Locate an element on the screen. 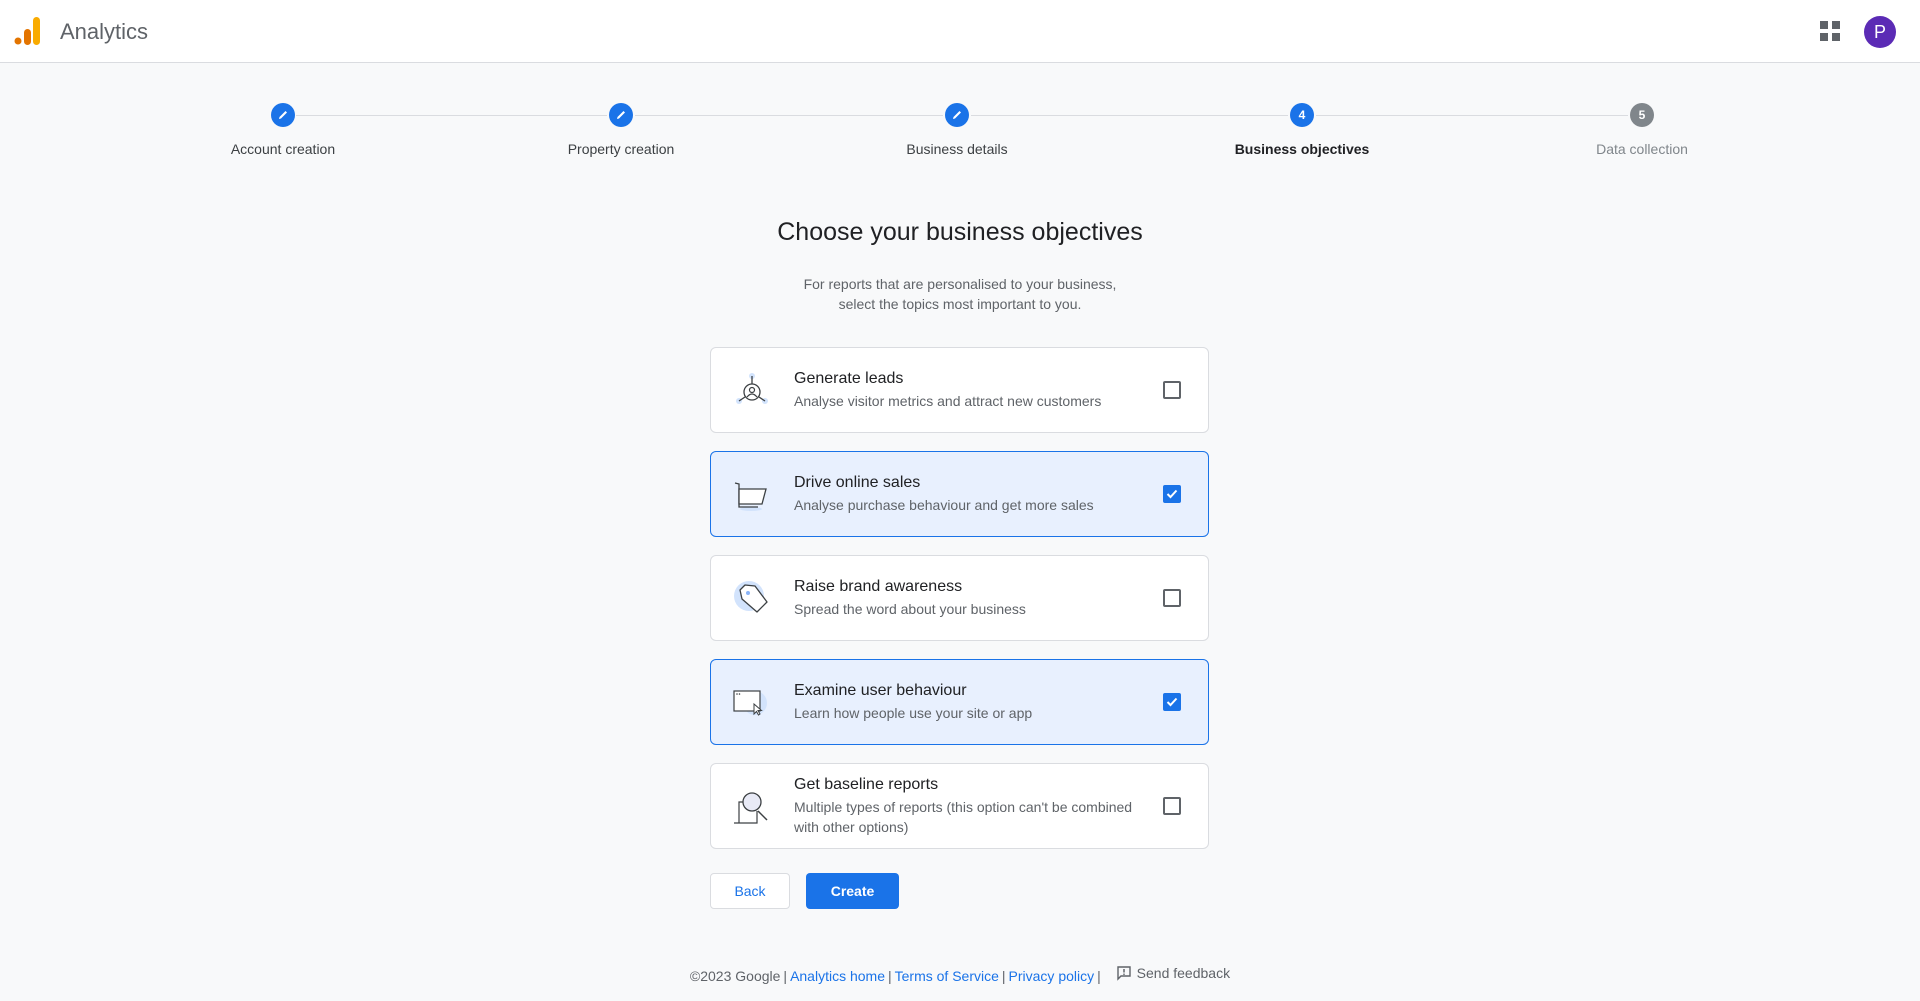  step-number: 4 is located at coordinates (1302, 115).